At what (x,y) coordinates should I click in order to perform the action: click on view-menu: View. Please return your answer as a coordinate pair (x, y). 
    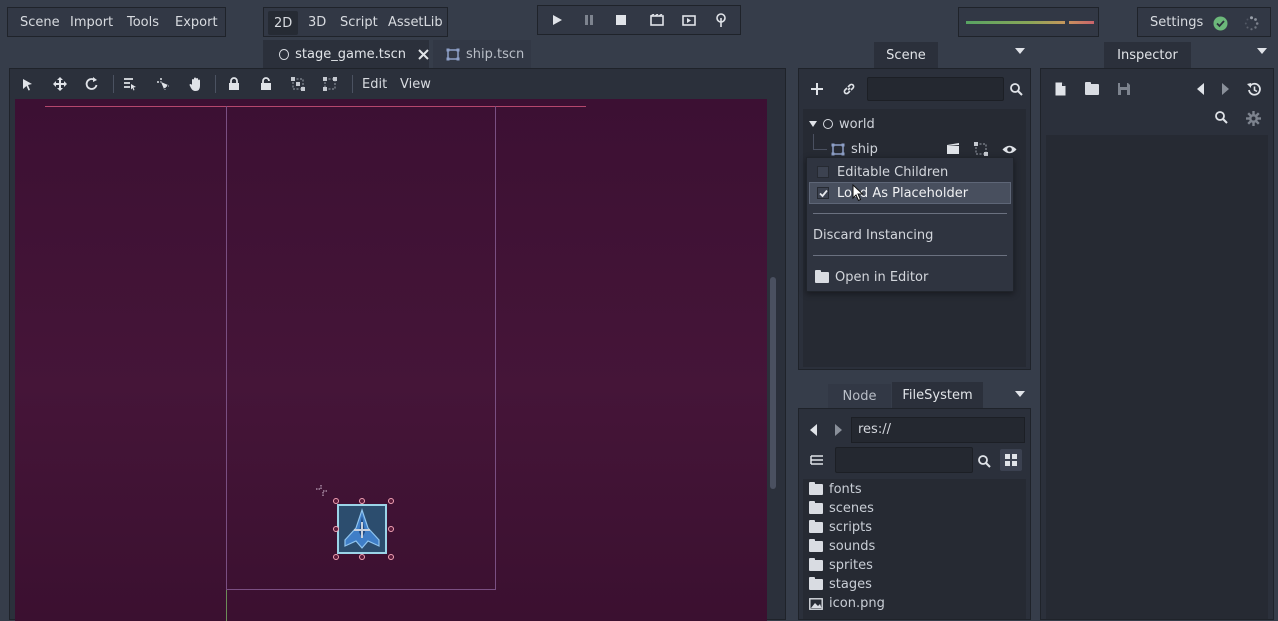
    Looking at the image, I should click on (415, 84).